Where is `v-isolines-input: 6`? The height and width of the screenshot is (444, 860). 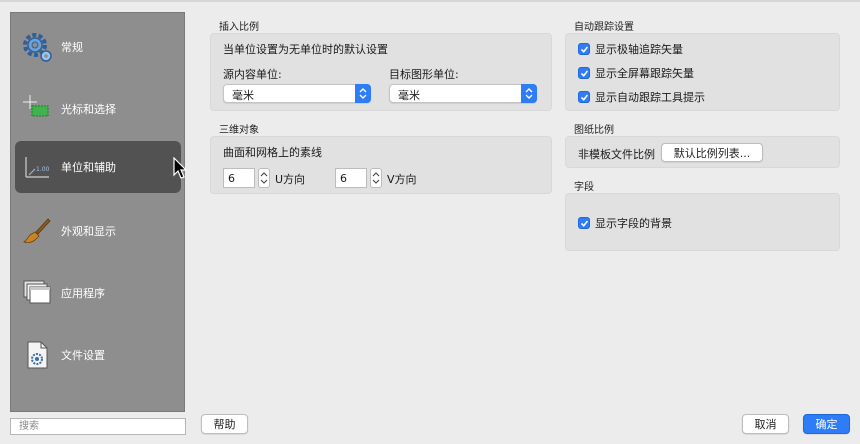
v-isolines-input: 6 is located at coordinates (351, 178).